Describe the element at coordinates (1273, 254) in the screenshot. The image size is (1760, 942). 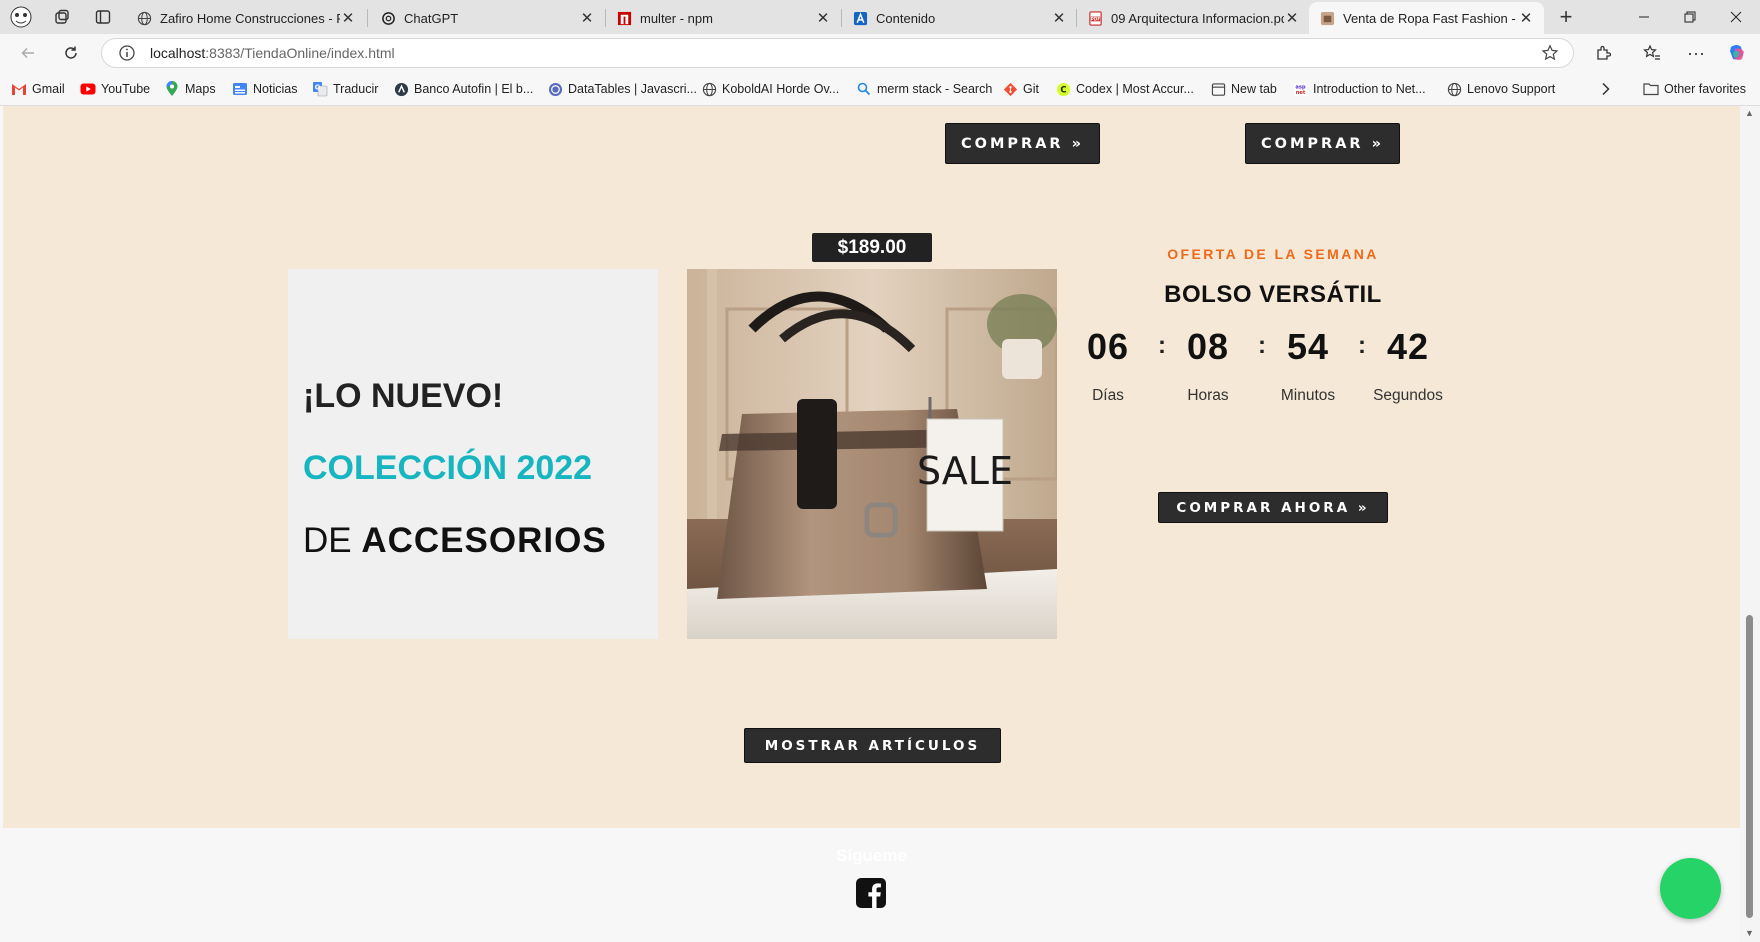
I see `offer-kicker: OFERTA DE LA SEMANA` at that location.